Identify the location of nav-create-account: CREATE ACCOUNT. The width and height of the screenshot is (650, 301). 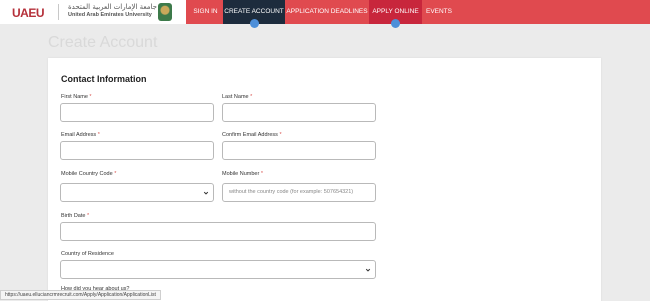
(254, 14).